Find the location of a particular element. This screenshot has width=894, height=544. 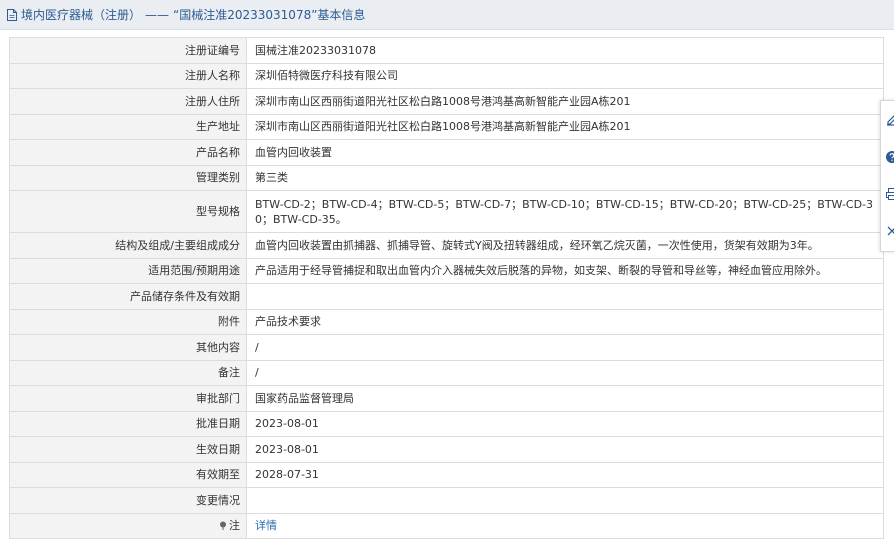

row-label: 附件 is located at coordinates (128, 321).